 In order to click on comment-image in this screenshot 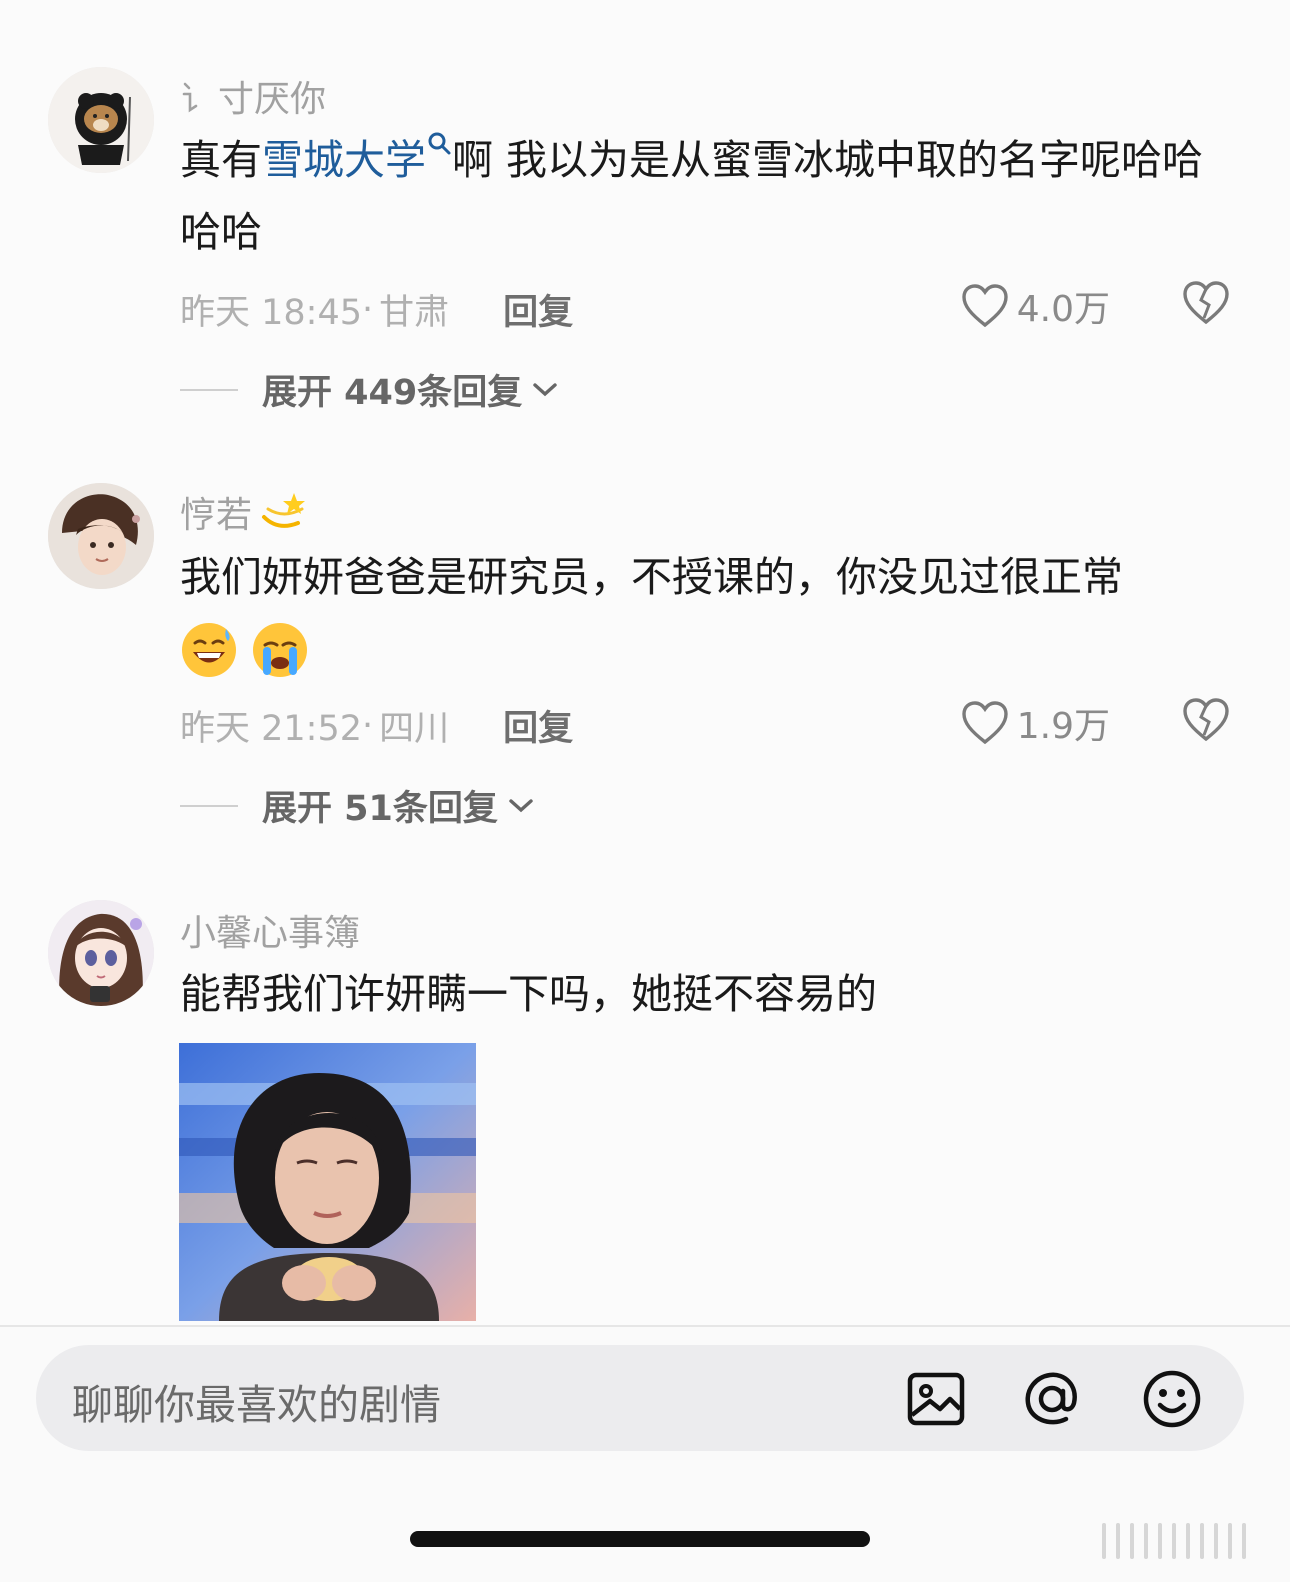, I will do `click(327, 1182)`.